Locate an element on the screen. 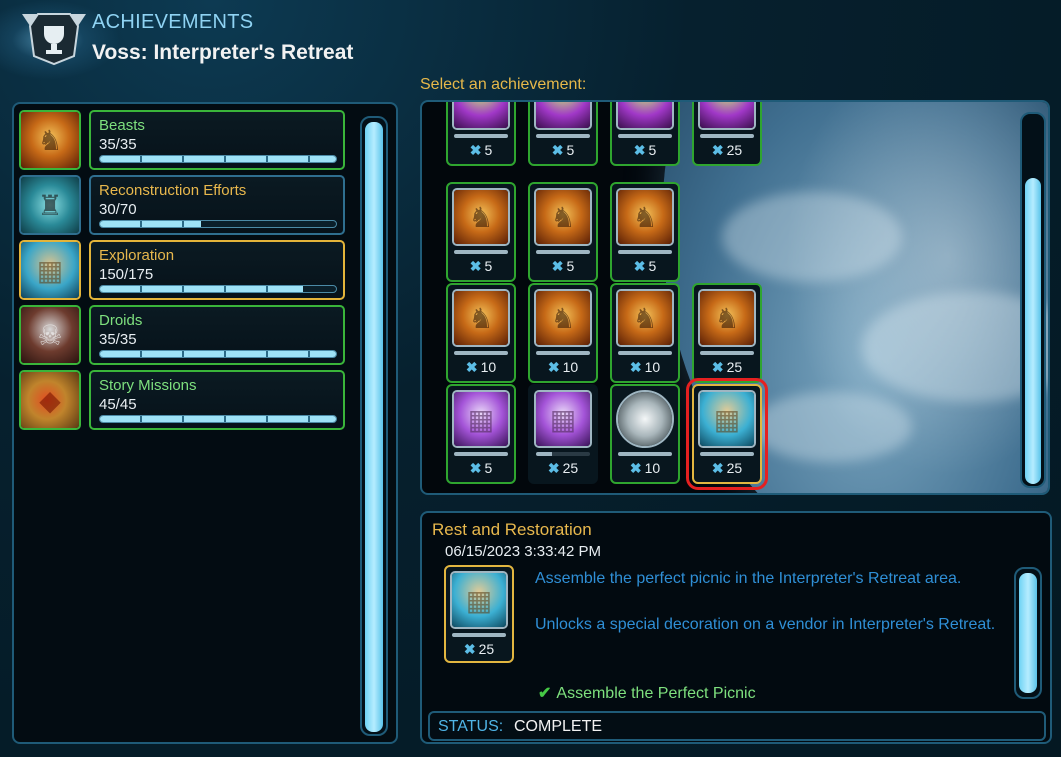 The width and height of the screenshot is (1061, 757). achievement-detail-tile: ▦ ✖ 25 is located at coordinates (479, 614).